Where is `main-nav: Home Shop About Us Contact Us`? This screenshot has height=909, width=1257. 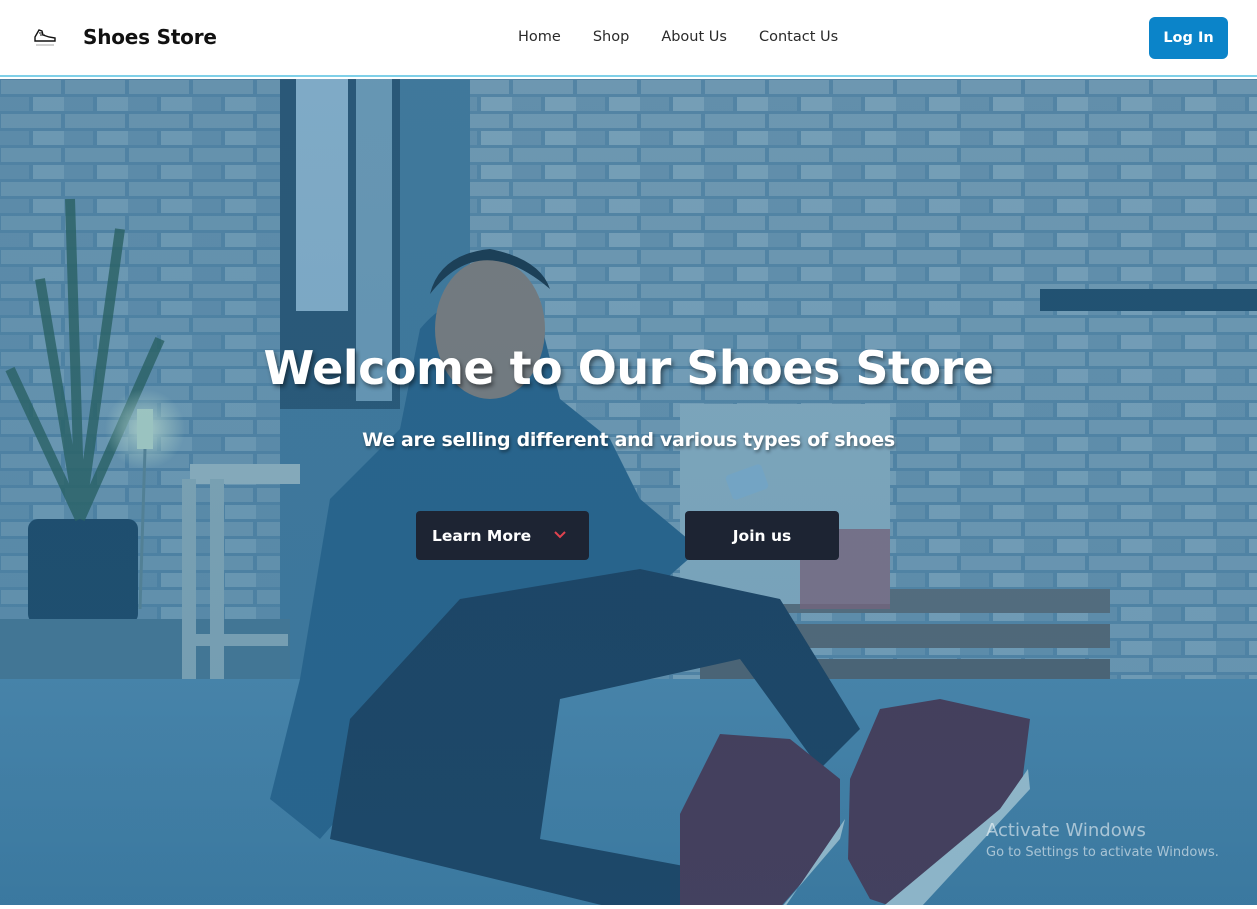 main-nav: Home Shop About Us Contact Us is located at coordinates (694, 37).